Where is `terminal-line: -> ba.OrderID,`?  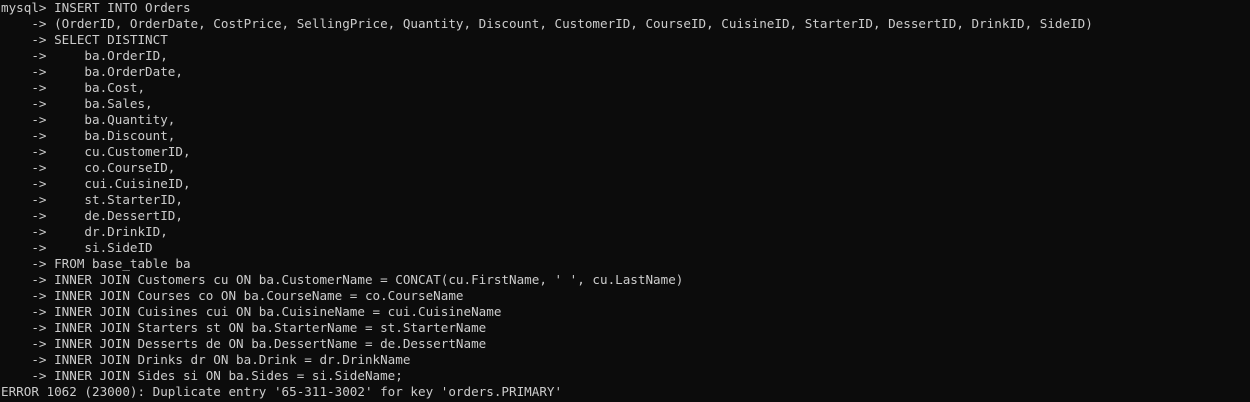 terminal-line: -> ba.OrderID, is located at coordinates (84, 55).